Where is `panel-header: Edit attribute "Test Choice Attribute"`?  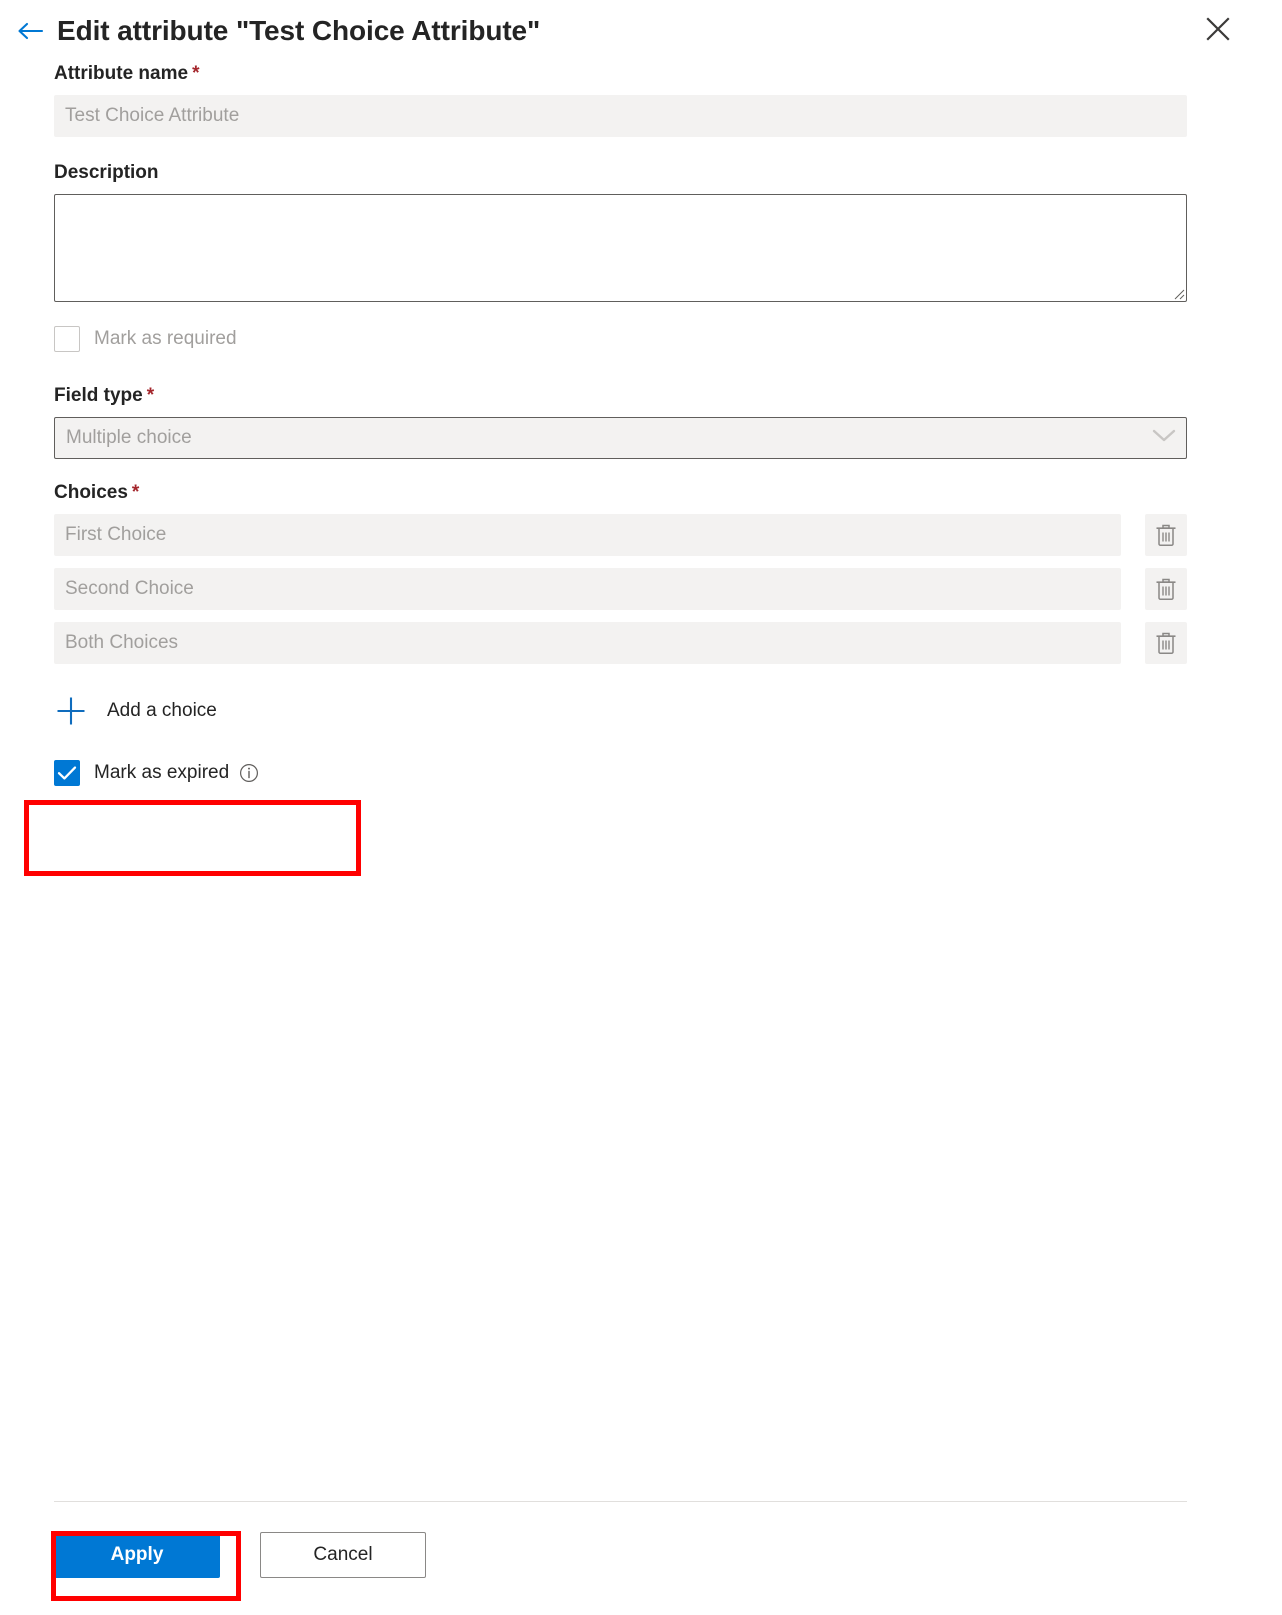
panel-header: Edit attribute "Test Choice Attribute" is located at coordinates (641, 31).